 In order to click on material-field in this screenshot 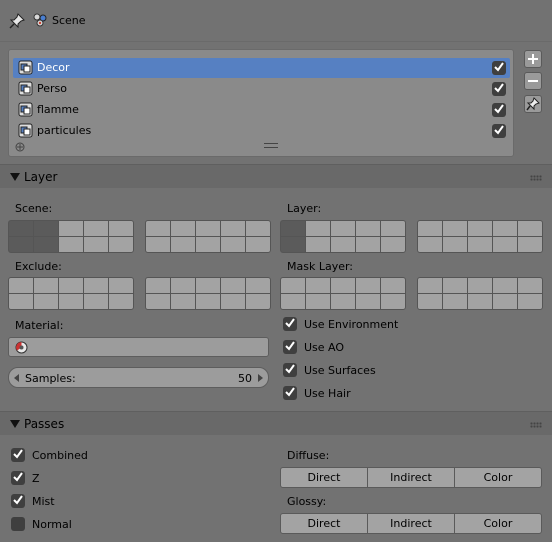, I will do `click(138, 347)`.